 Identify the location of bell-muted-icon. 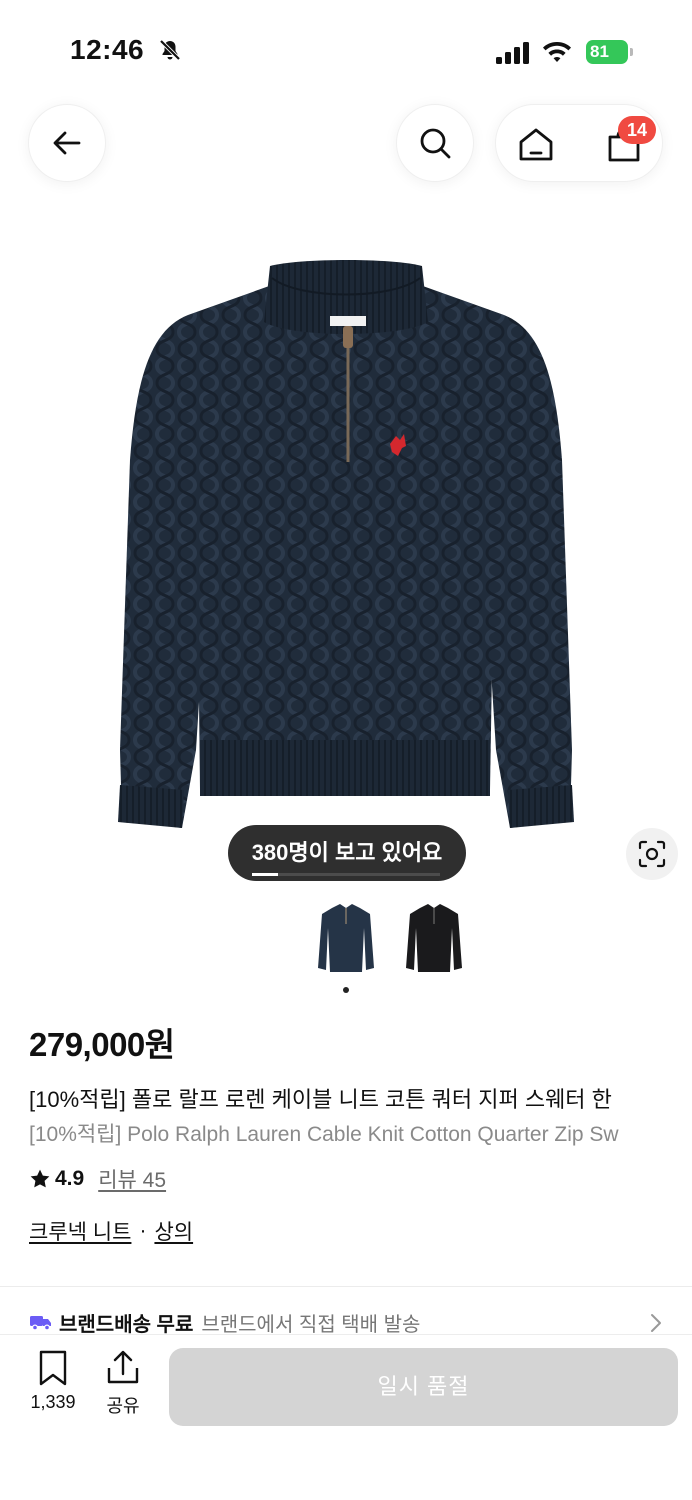
(170, 50).